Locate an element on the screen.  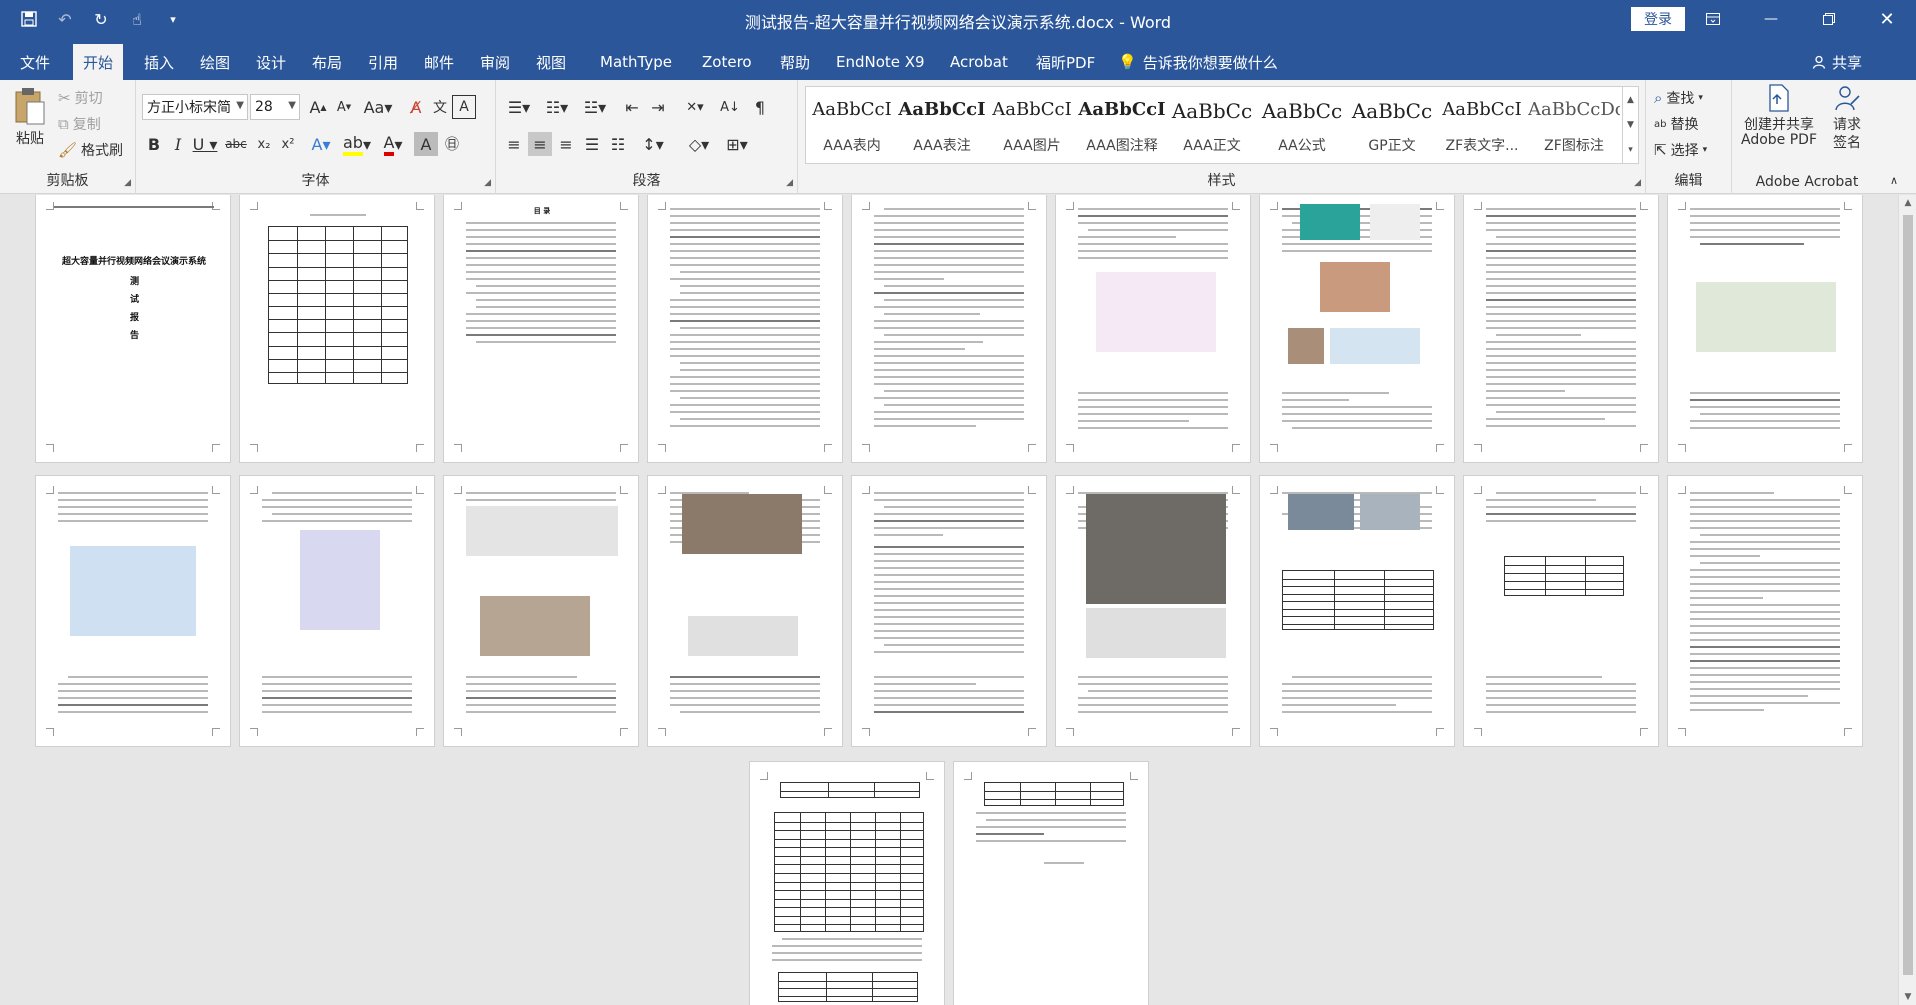
chinese-layout-icon: ✕▾ is located at coordinates (695, 107).